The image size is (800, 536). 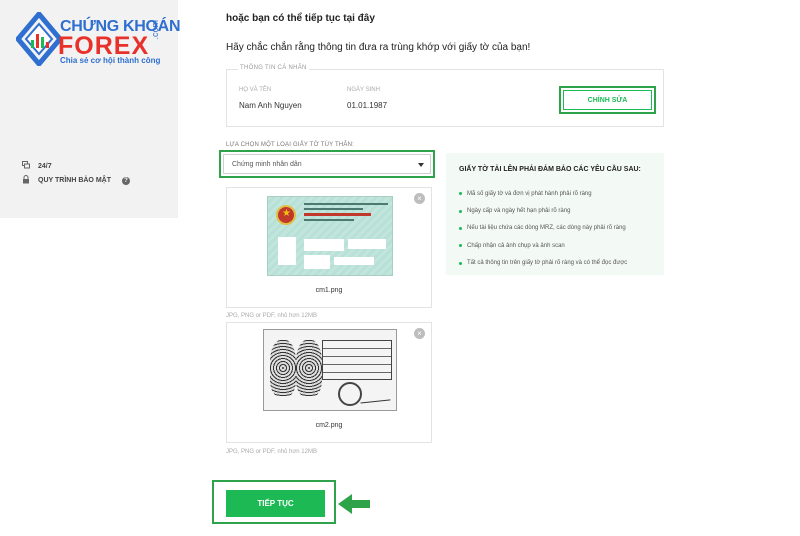 What do you see at coordinates (354, 504) in the screenshot?
I see `arrow-left-icon` at bounding box center [354, 504].